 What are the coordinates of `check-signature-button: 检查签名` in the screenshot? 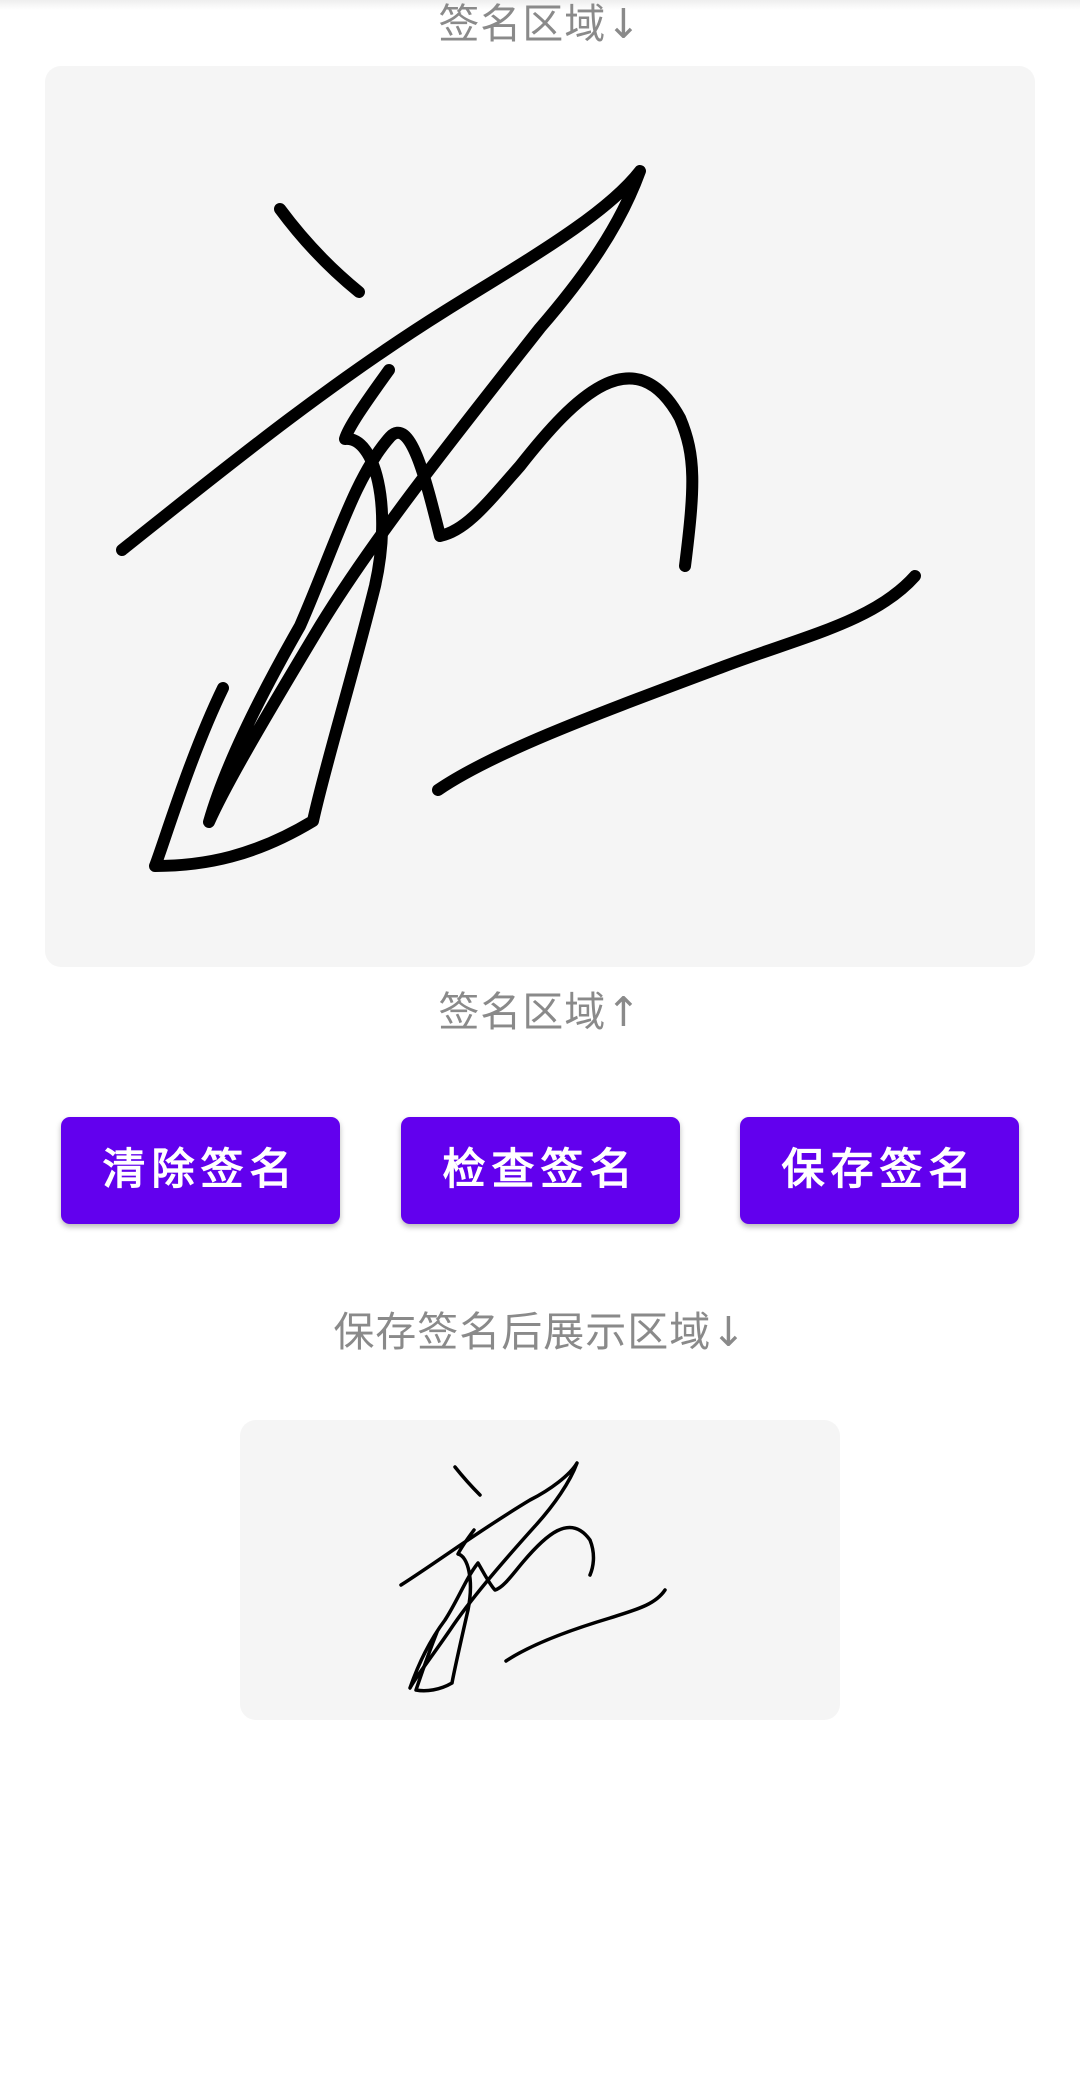 It's located at (540, 1170).